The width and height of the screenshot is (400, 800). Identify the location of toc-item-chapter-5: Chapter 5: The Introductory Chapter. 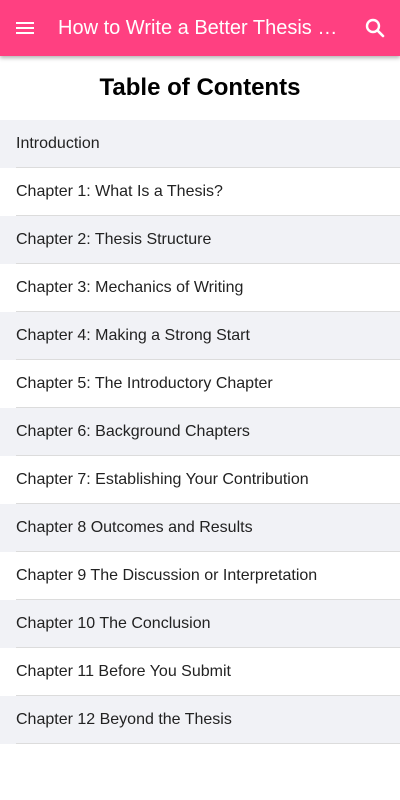
(200, 384).